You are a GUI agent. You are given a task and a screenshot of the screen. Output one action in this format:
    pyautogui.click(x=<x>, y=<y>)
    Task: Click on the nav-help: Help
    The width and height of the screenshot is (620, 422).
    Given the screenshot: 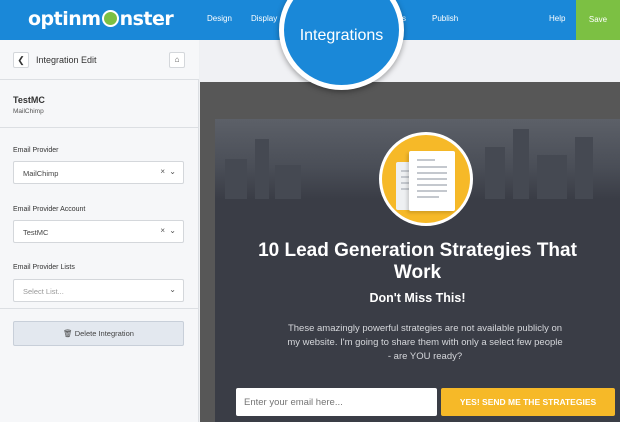 What is the action you would take?
    pyautogui.click(x=557, y=18)
    